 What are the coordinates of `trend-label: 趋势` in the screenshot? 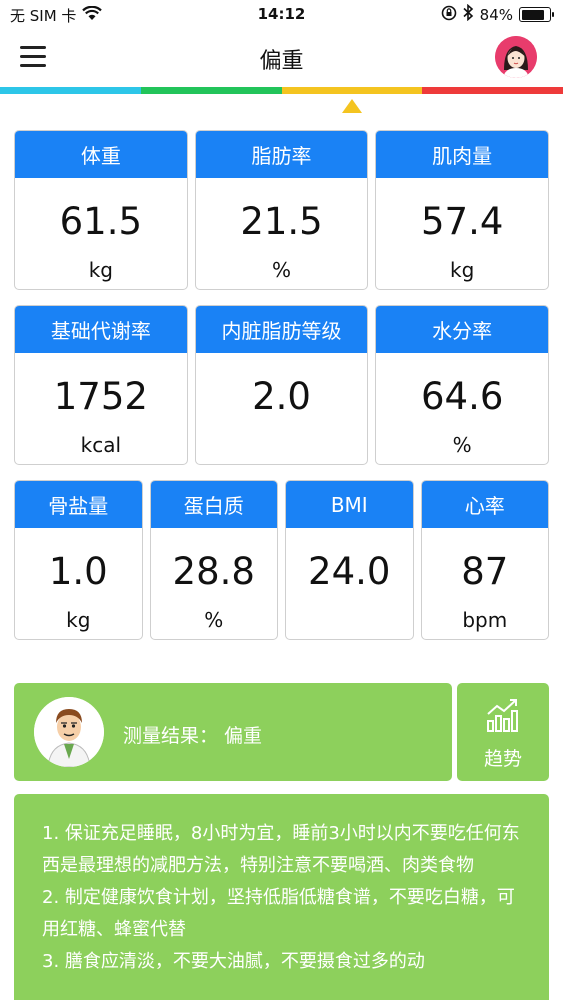 It's located at (502, 759).